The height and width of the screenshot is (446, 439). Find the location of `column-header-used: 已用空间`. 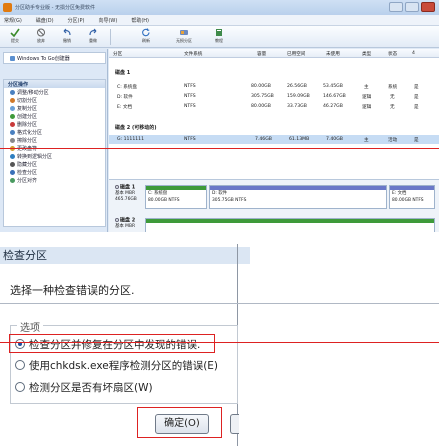

column-header-used: 已用空间 is located at coordinates (296, 54).